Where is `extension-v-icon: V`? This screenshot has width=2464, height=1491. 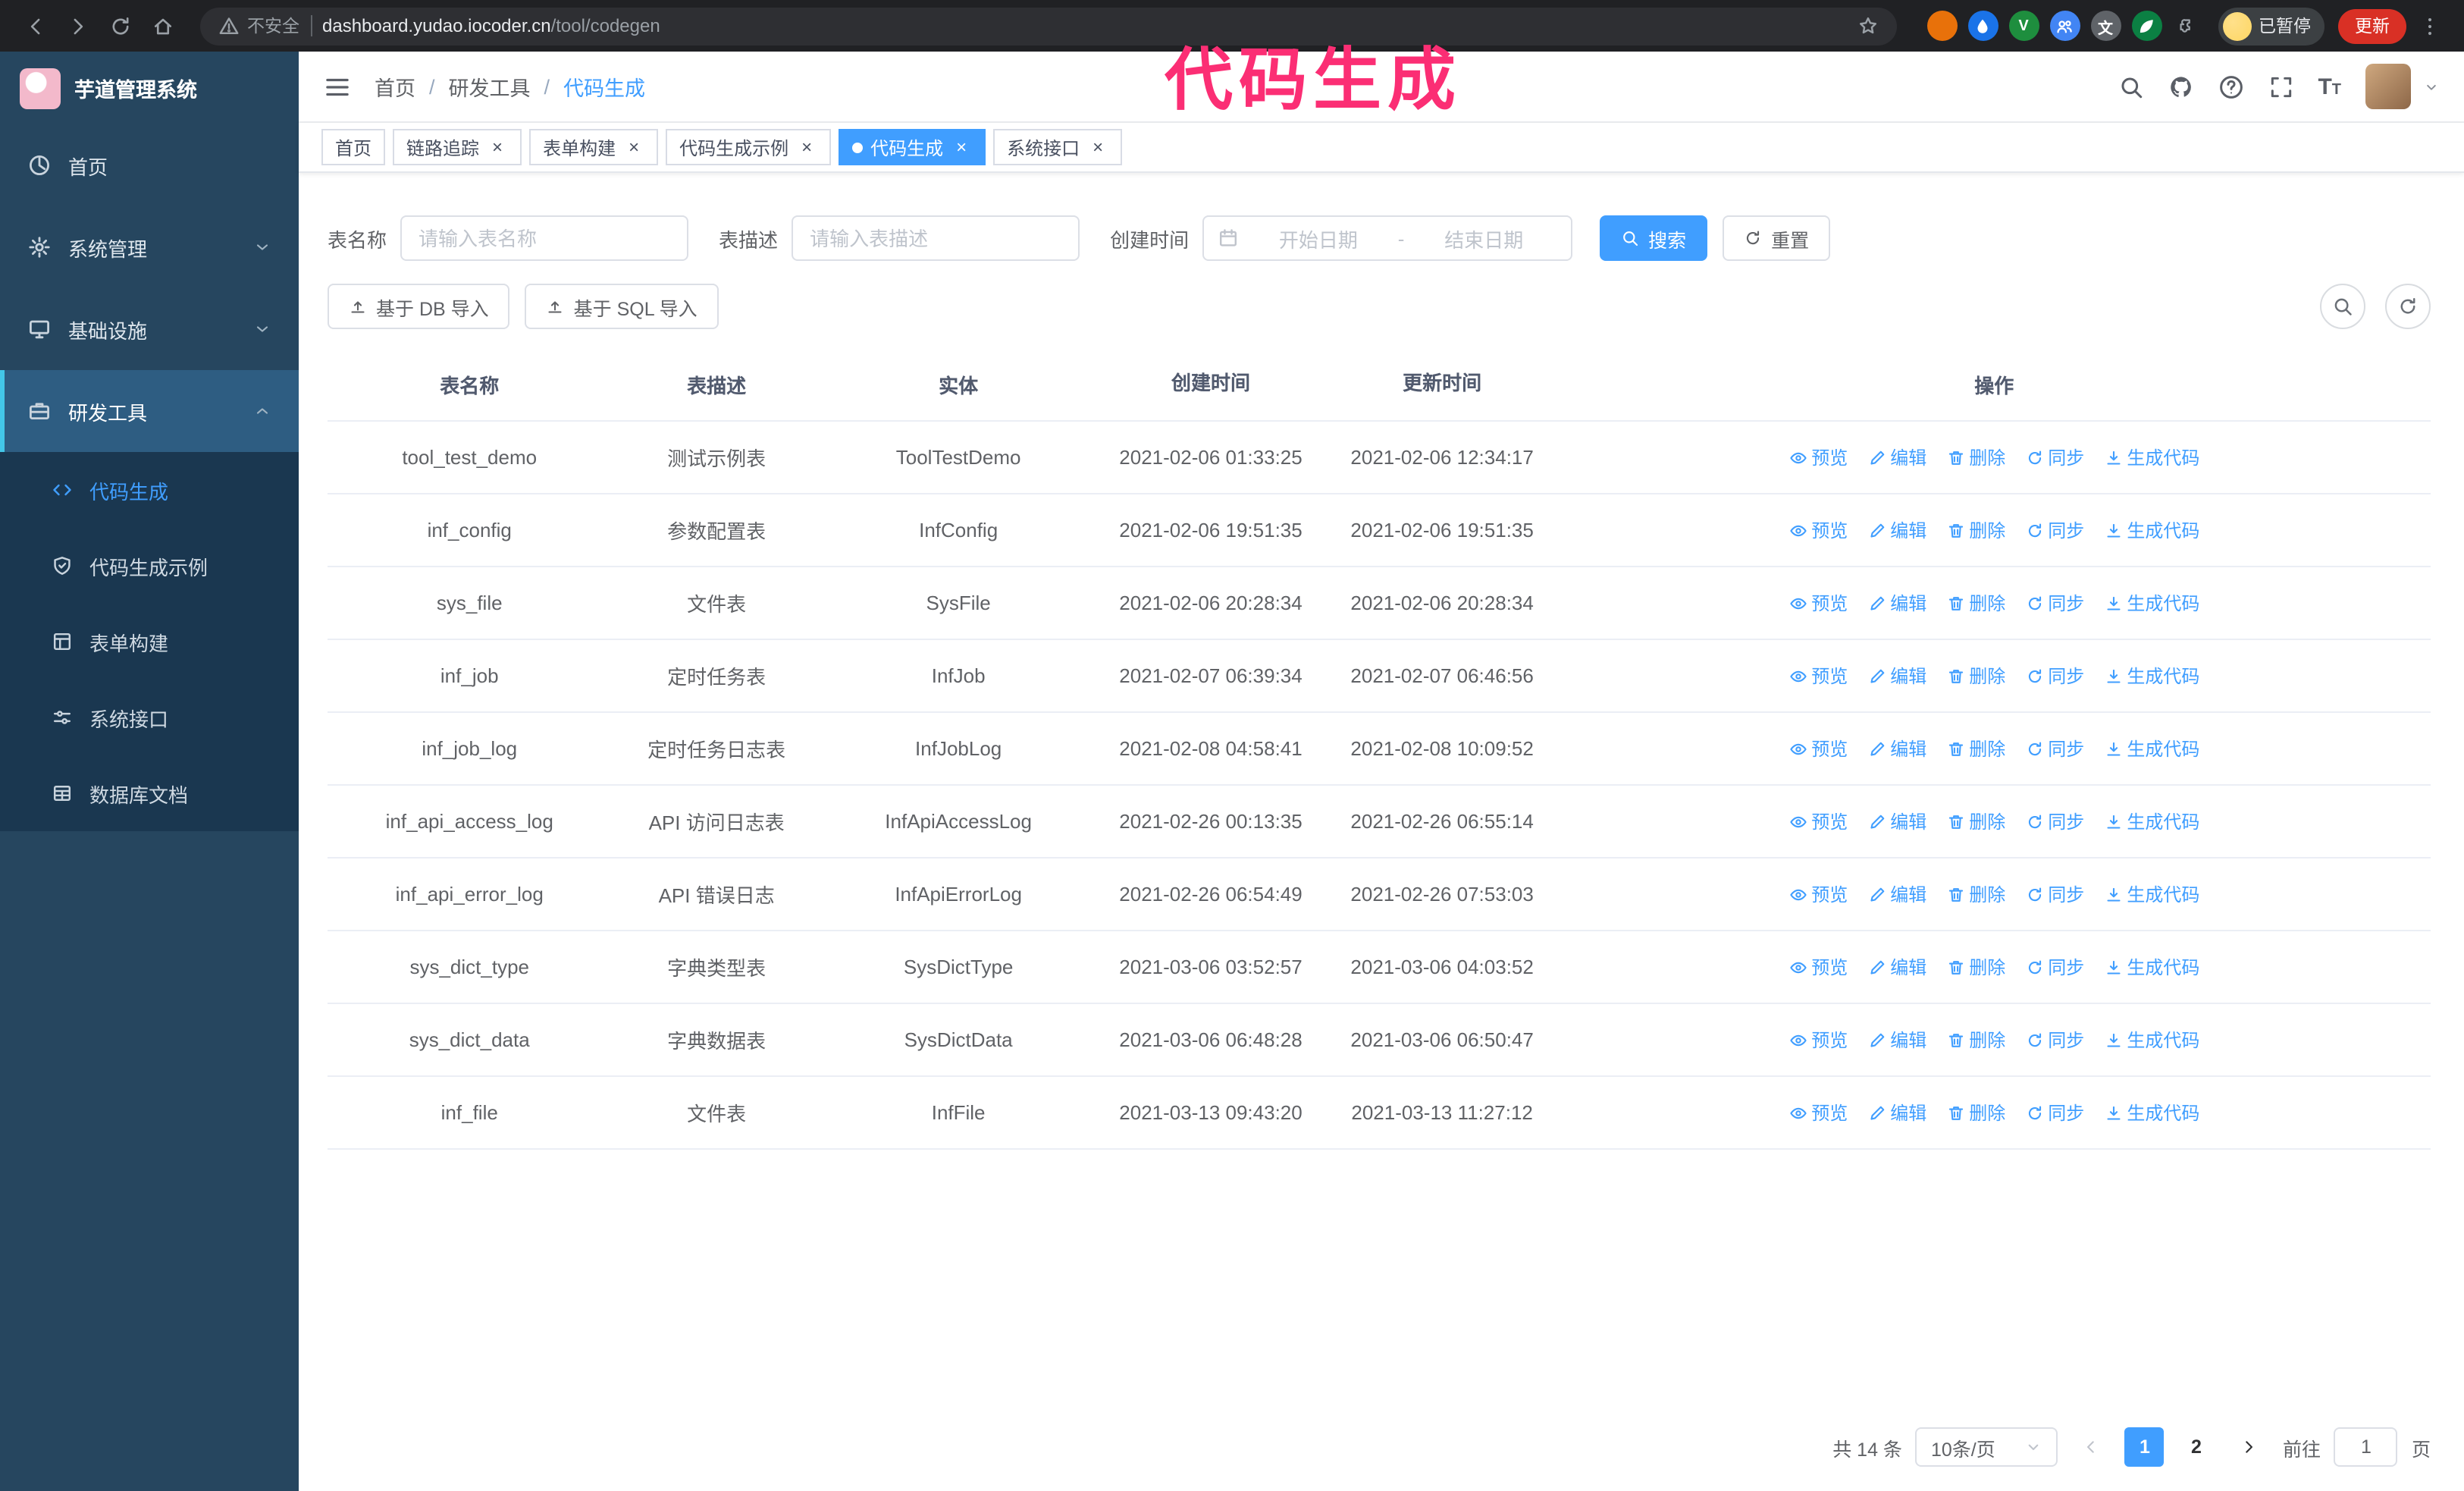 extension-v-icon: V is located at coordinates (2023, 26).